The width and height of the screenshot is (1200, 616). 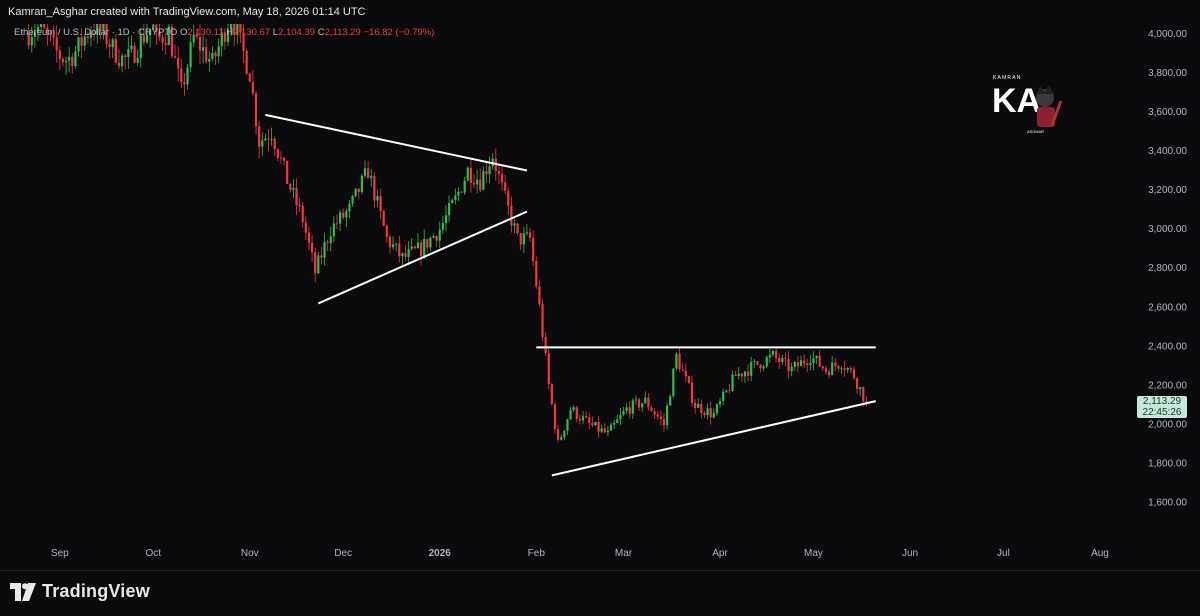 What do you see at coordinates (1167, 307) in the screenshot?
I see `price-tick-label: 2,600.00` at bounding box center [1167, 307].